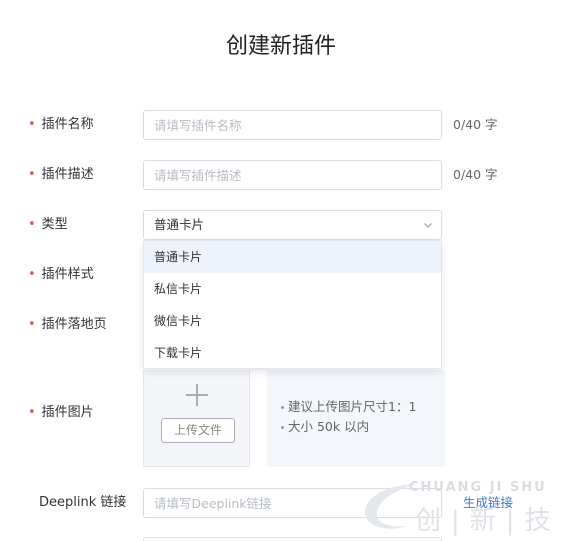  I want to click on desc-label: • 插件描述, so click(61, 175).